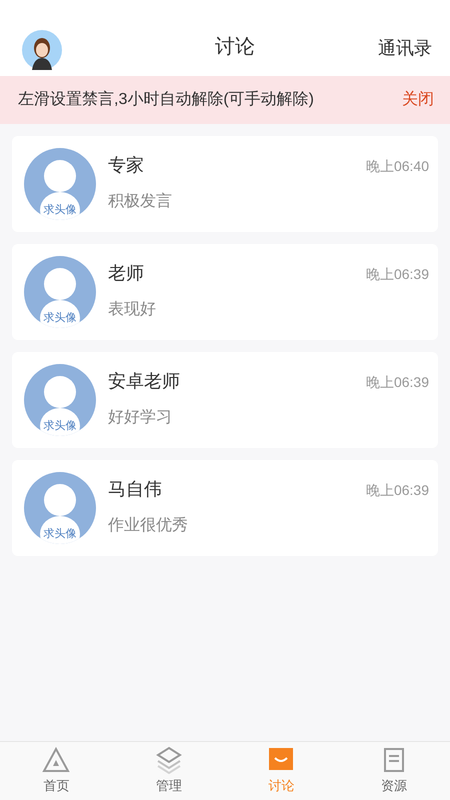  I want to click on chat-time: 晚上06:40, so click(397, 166).